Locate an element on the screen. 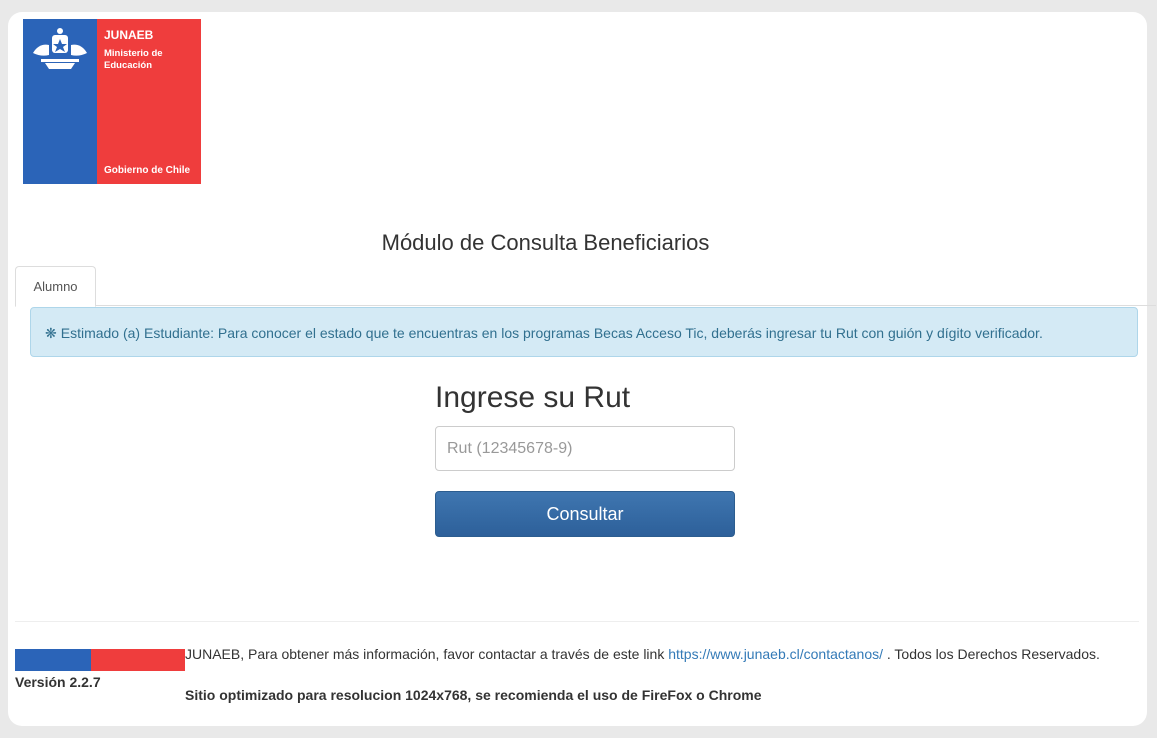 Image resolution: width=1157 pixels, height=738 pixels. asterisk-icon: ❋ is located at coordinates (51, 333).